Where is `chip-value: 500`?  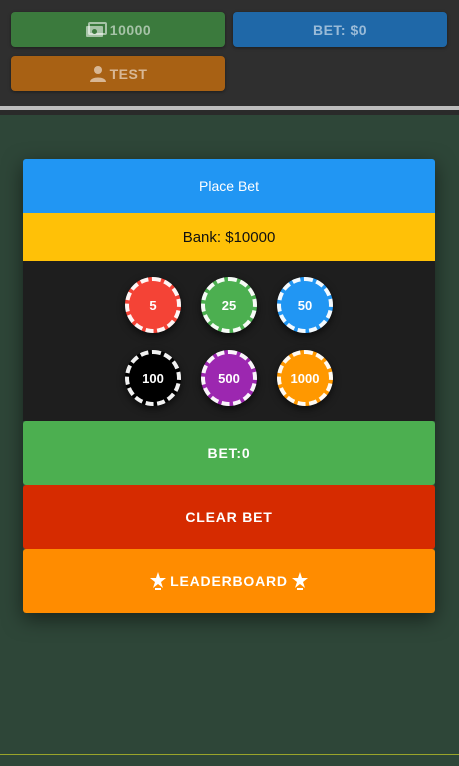
chip-value: 500 is located at coordinates (229, 378).